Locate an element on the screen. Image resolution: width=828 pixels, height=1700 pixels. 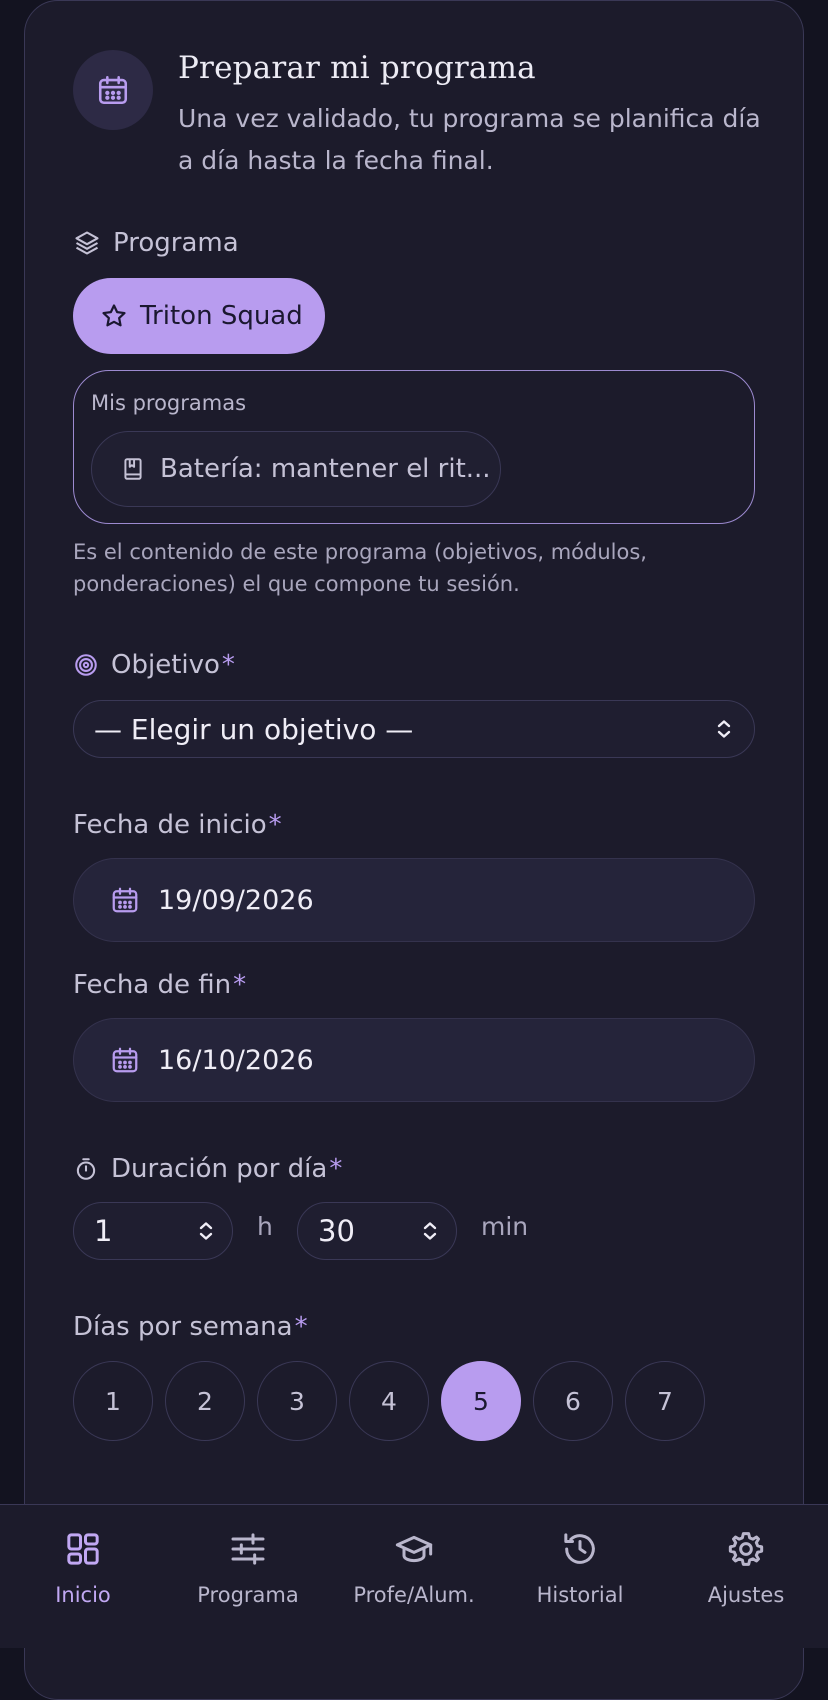
objetivo-label-text: Objetivo is located at coordinates (165, 665).